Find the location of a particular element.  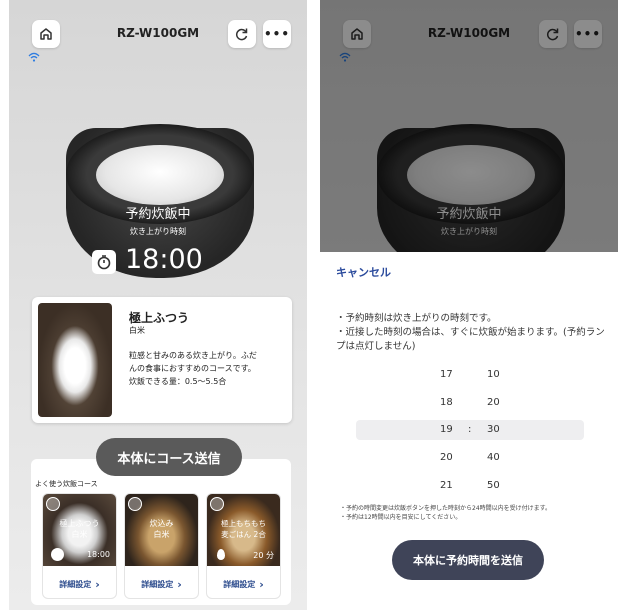

favorite-2-detail-button: 詳細設定 › is located at coordinates (161, 584).